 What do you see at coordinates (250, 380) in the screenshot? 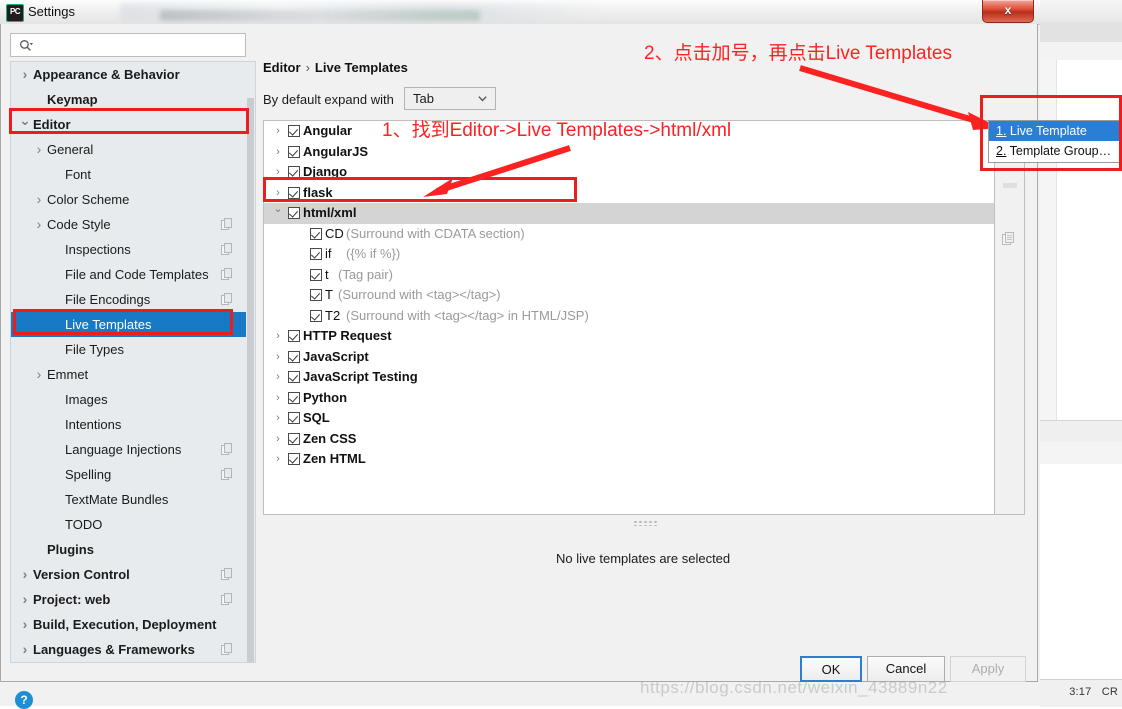
I see `sidebar-scrollbar-thumb` at bounding box center [250, 380].